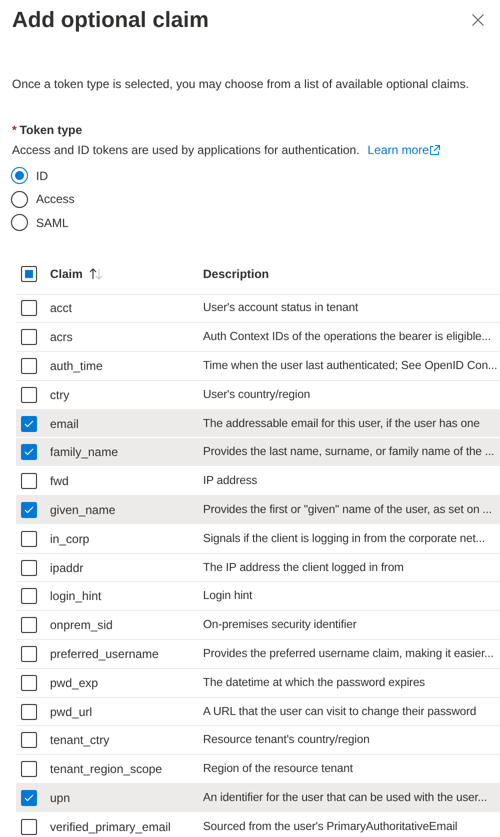 This screenshot has width=500, height=837. I want to click on claim-name: given_name, so click(83, 510).